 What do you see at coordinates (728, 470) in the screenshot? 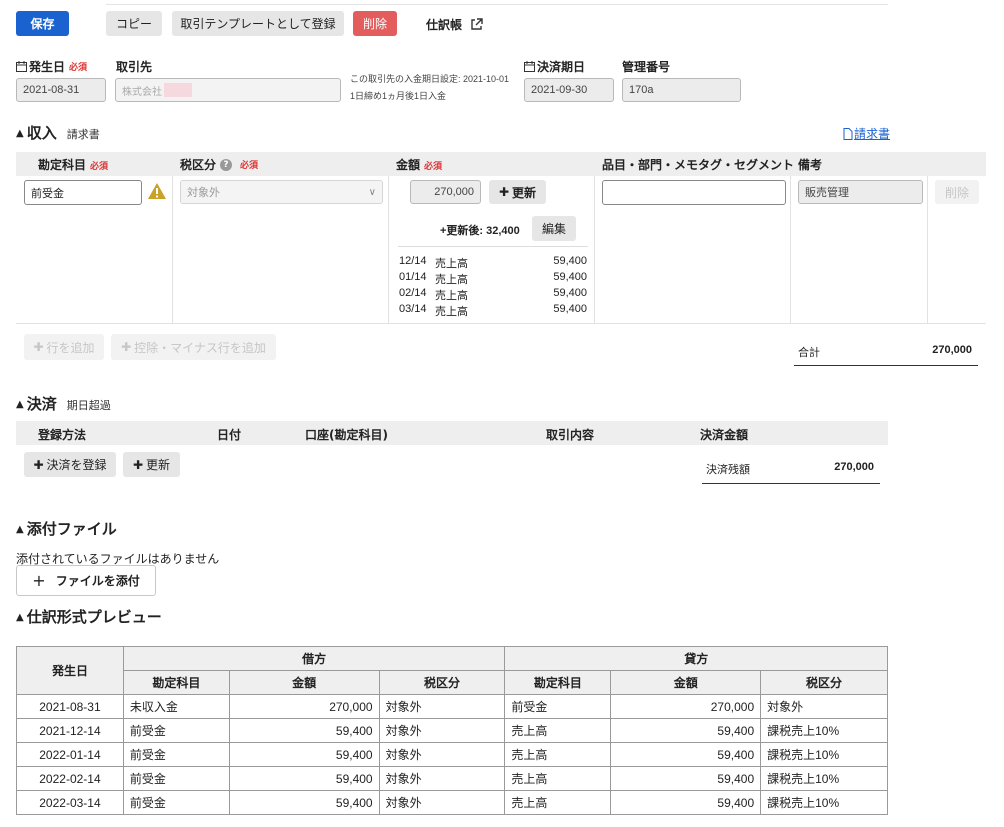
I see `balance-label: 決済残額` at bounding box center [728, 470].